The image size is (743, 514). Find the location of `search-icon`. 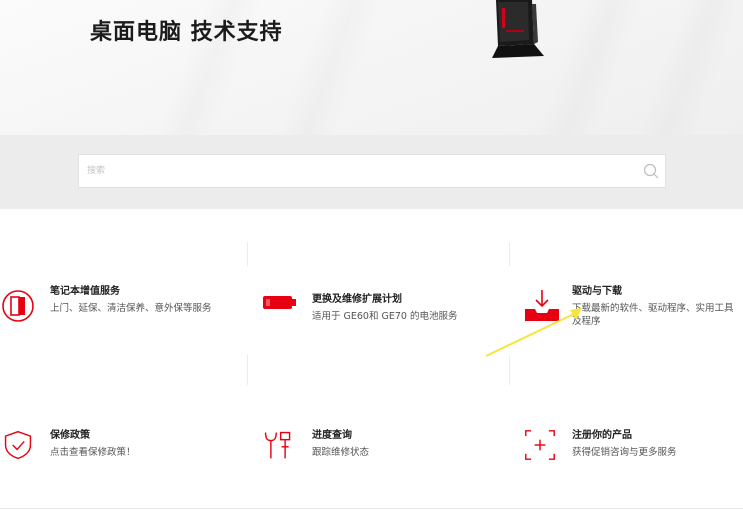

search-icon is located at coordinates (651, 171).